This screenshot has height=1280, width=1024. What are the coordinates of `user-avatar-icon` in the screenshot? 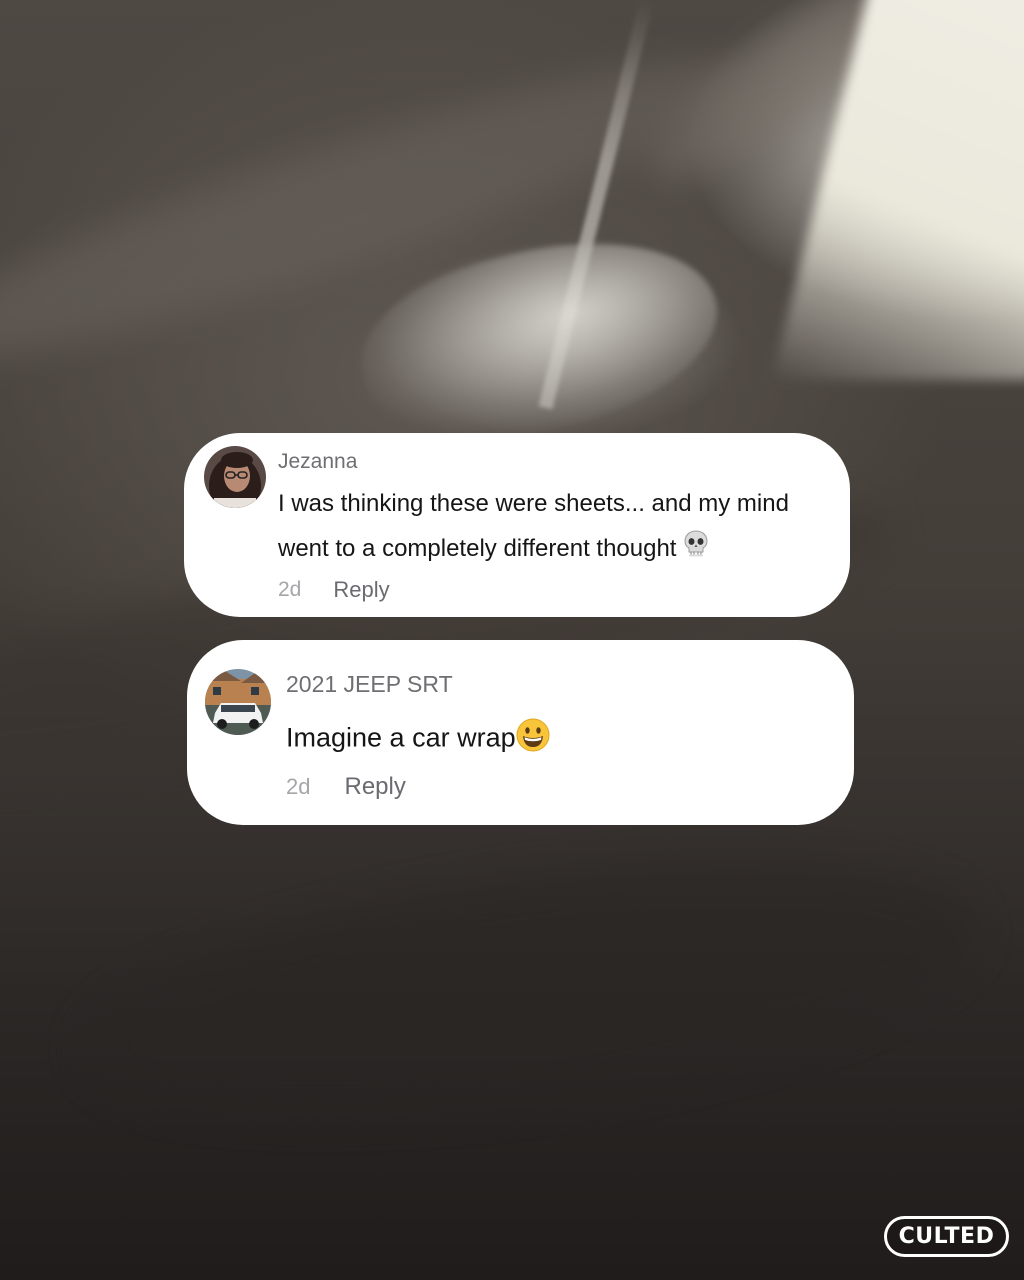 It's located at (235, 477).